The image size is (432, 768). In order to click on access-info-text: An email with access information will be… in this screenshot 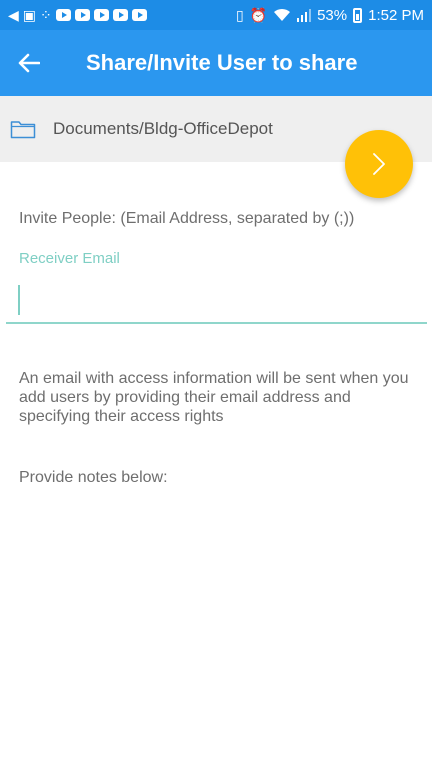, I will do `click(214, 397)`.